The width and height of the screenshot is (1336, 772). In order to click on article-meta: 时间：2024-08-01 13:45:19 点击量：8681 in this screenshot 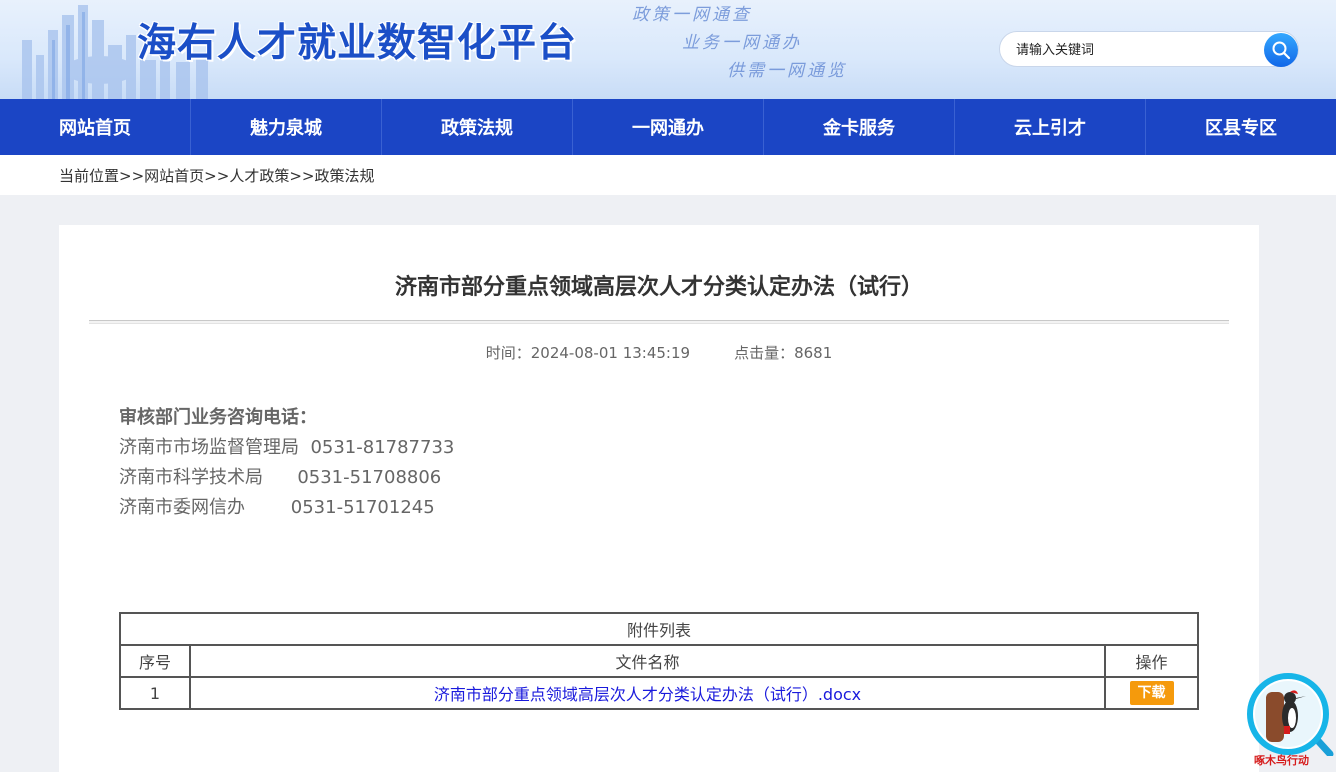, I will do `click(659, 352)`.